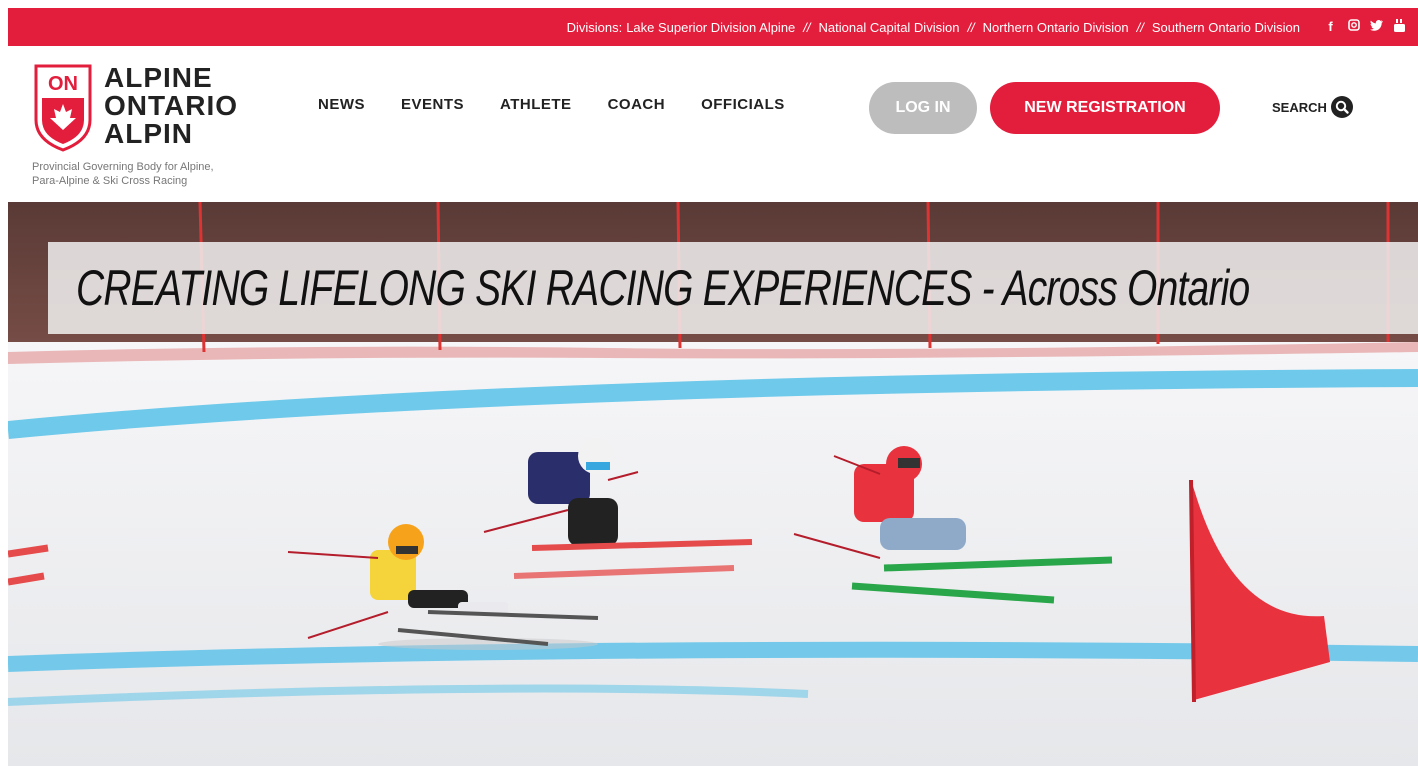 The height and width of the screenshot is (766, 1418). What do you see at coordinates (923, 108) in the screenshot?
I see `login-button: LOG IN` at bounding box center [923, 108].